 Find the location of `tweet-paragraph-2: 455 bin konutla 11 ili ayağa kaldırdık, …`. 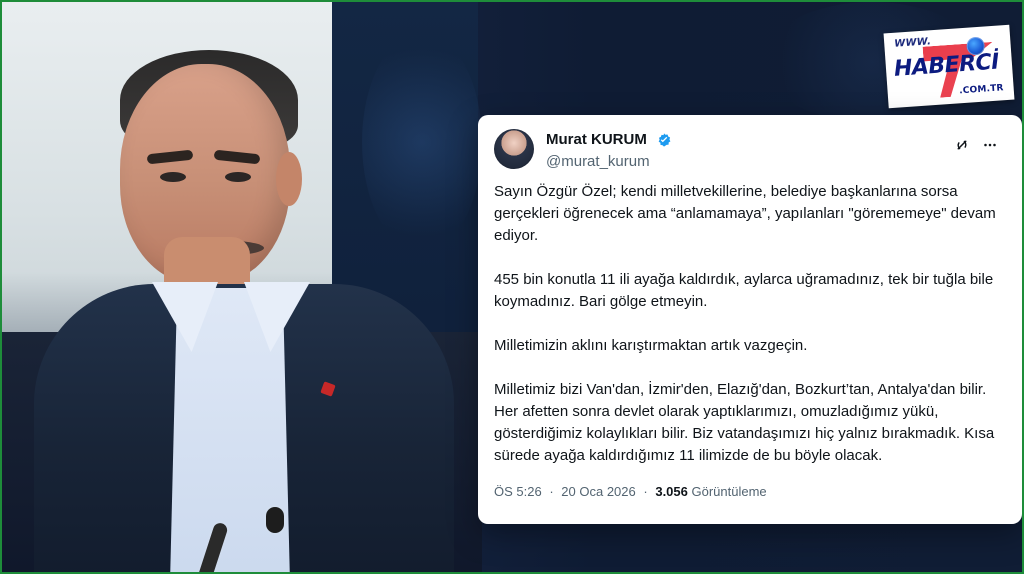

tweet-paragraph-2: 455 bin konutla 11 ili ayağa kaldırdık, … is located at coordinates (744, 290).